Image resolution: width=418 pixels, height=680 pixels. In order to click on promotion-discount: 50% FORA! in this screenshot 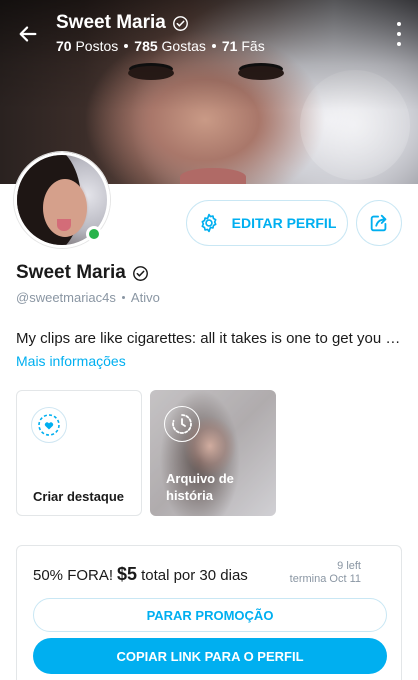, I will do `click(73, 575)`.